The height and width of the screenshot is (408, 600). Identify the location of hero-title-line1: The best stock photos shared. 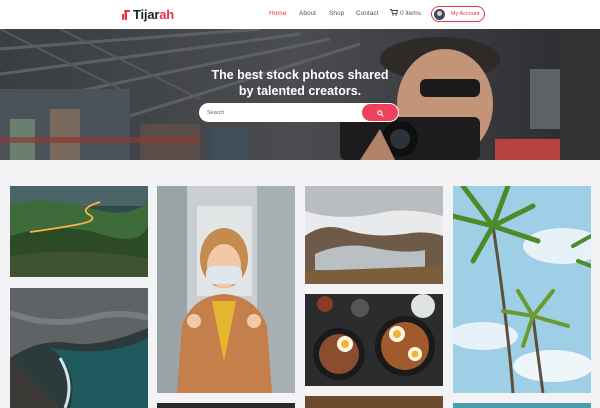
(300, 75).